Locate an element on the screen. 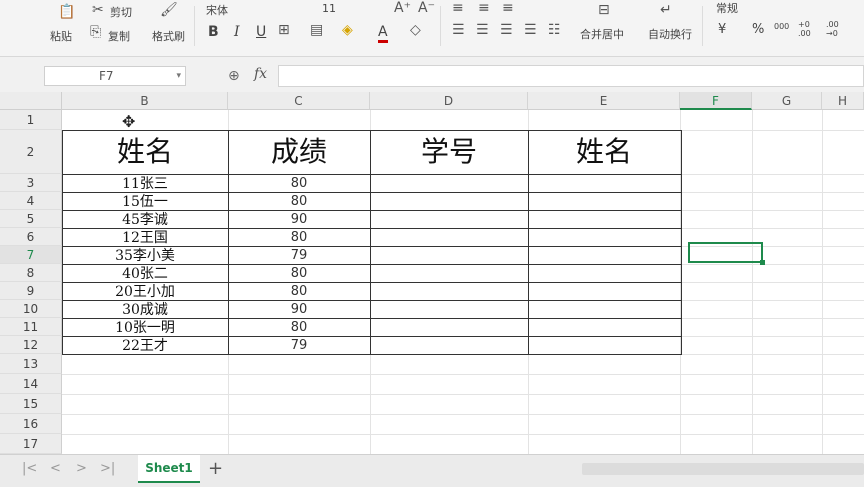 The image size is (864, 487). name-cell: 20王小加 is located at coordinates (145, 291).